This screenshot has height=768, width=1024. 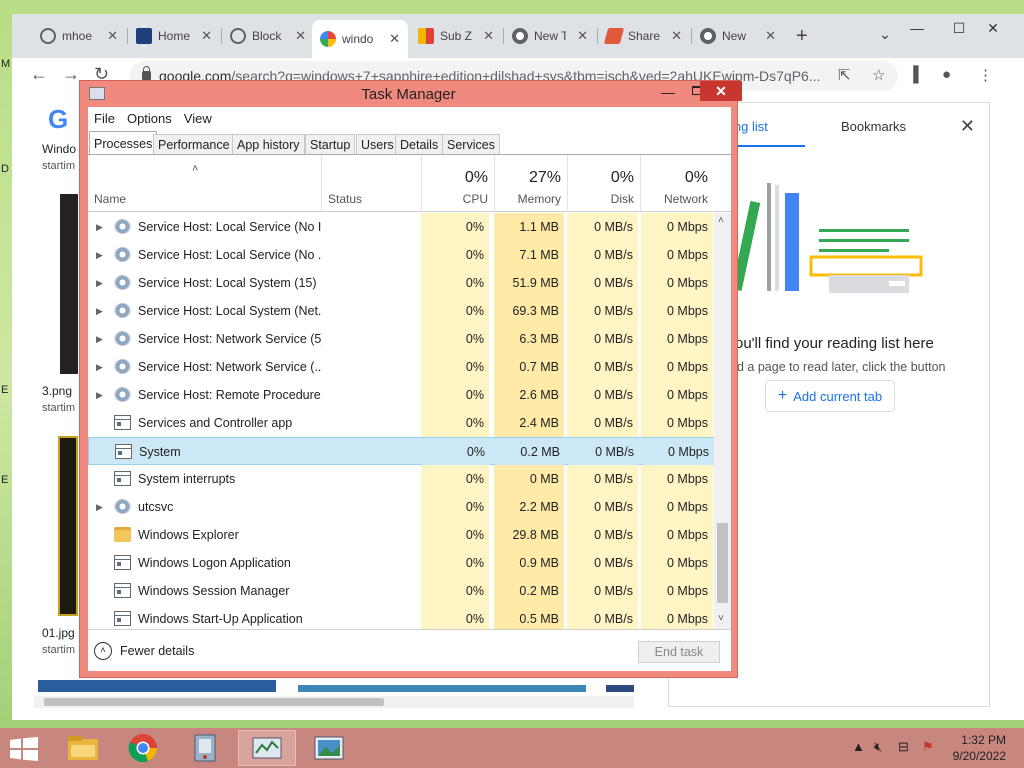 I want to click on scroll-up-icon: ˄, so click(x=721, y=220).